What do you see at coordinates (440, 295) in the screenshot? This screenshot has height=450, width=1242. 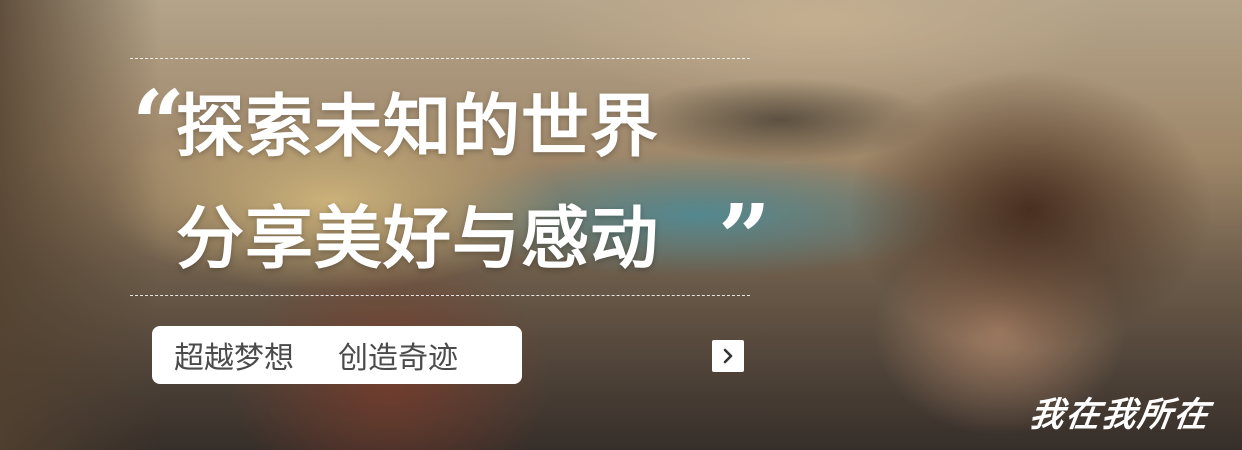 I see `bottom-dashed-divider` at bounding box center [440, 295].